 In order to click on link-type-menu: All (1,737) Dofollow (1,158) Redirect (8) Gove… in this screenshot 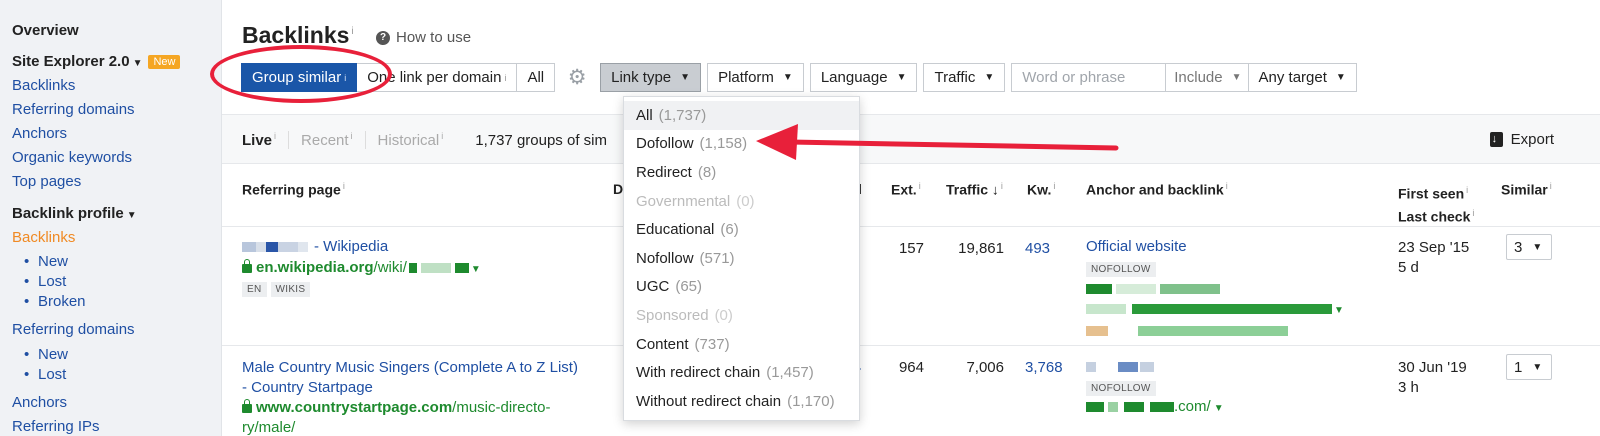, I will do `click(741, 258)`.